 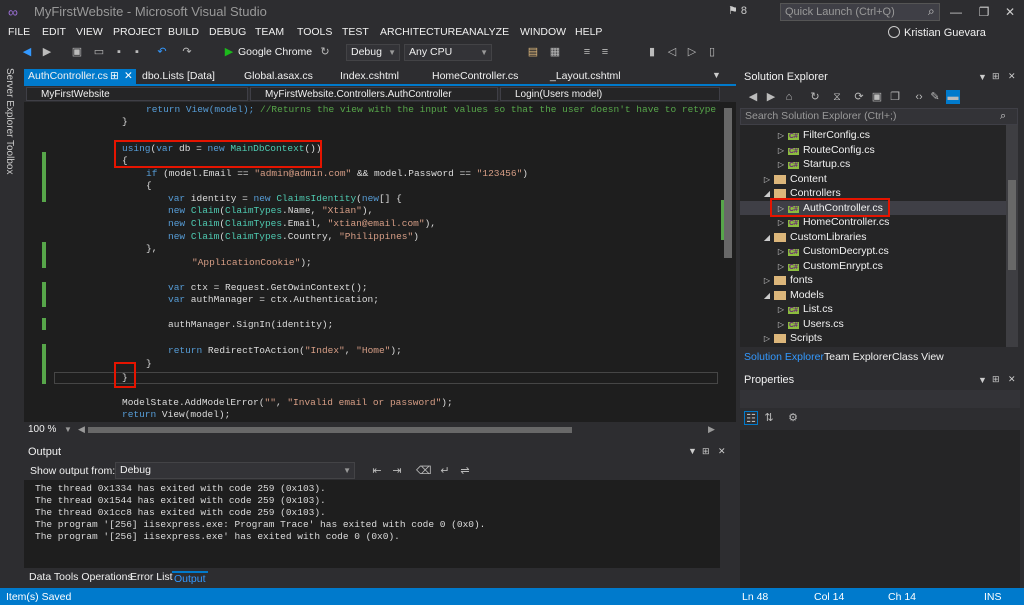 What do you see at coordinates (784, 357) in the screenshot?
I see `tab-solution-explorer: Solution Explorer` at bounding box center [784, 357].